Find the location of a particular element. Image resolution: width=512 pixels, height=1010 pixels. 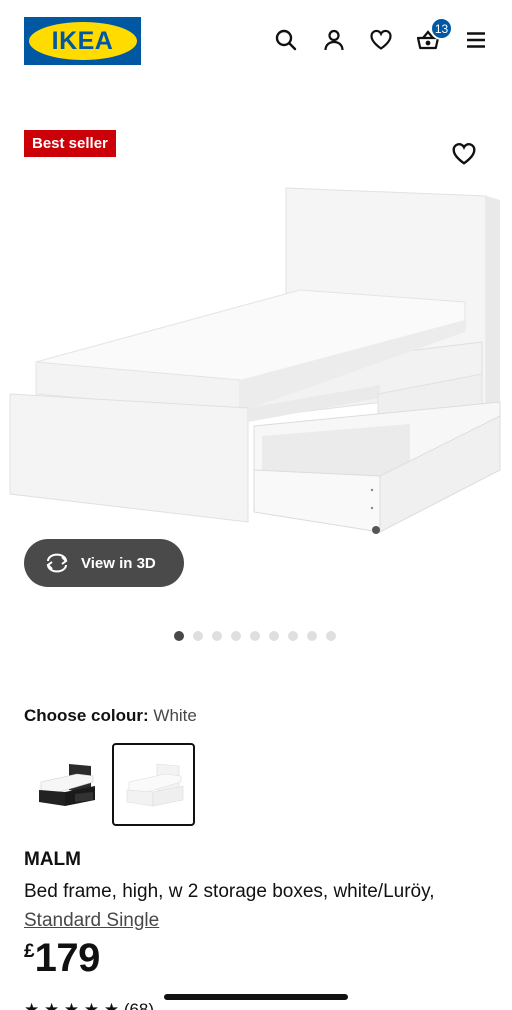

favourites-icon is located at coordinates (381, 40).